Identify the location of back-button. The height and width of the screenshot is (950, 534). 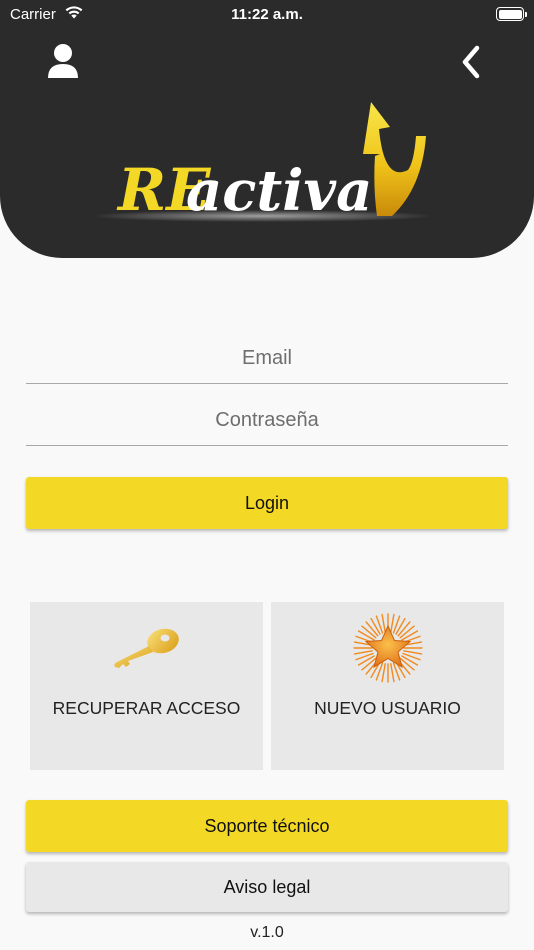
(471, 62).